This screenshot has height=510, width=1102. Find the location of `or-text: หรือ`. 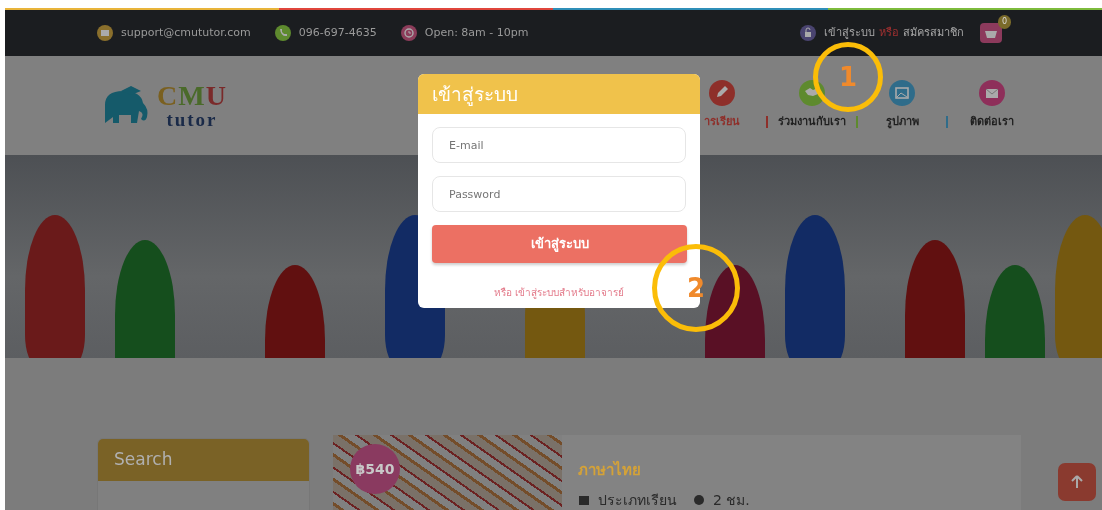

or-text: หรือ is located at coordinates (889, 32).